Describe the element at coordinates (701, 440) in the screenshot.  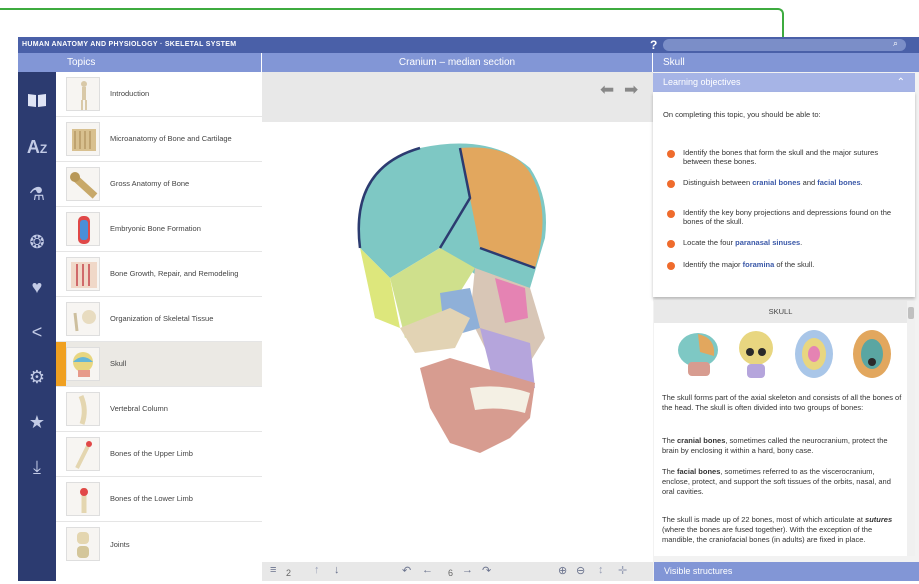
I see `cranial-bones-term: cranial bones` at that location.